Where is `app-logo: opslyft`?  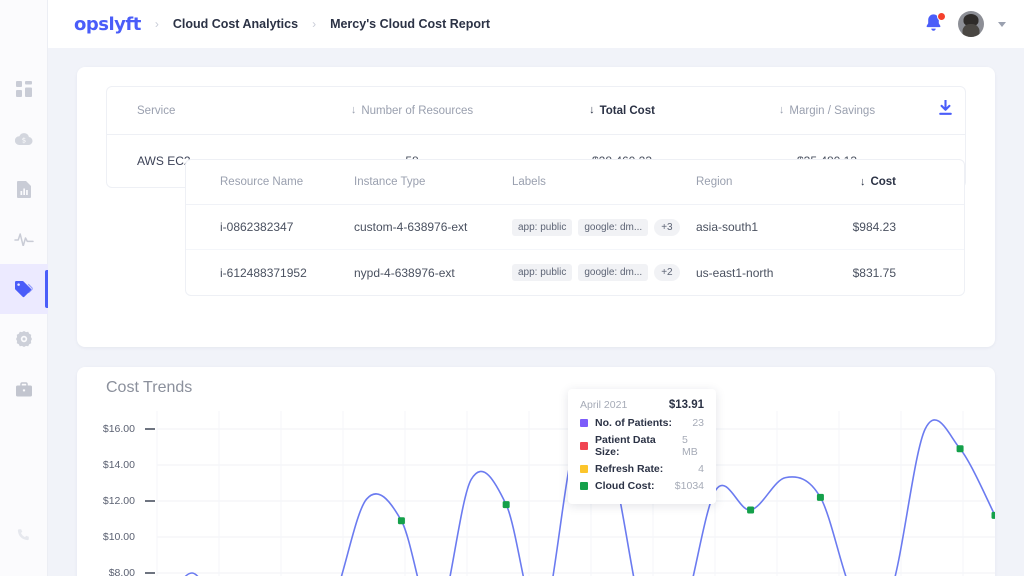 app-logo: opslyft is located at coordinates (107, 24).